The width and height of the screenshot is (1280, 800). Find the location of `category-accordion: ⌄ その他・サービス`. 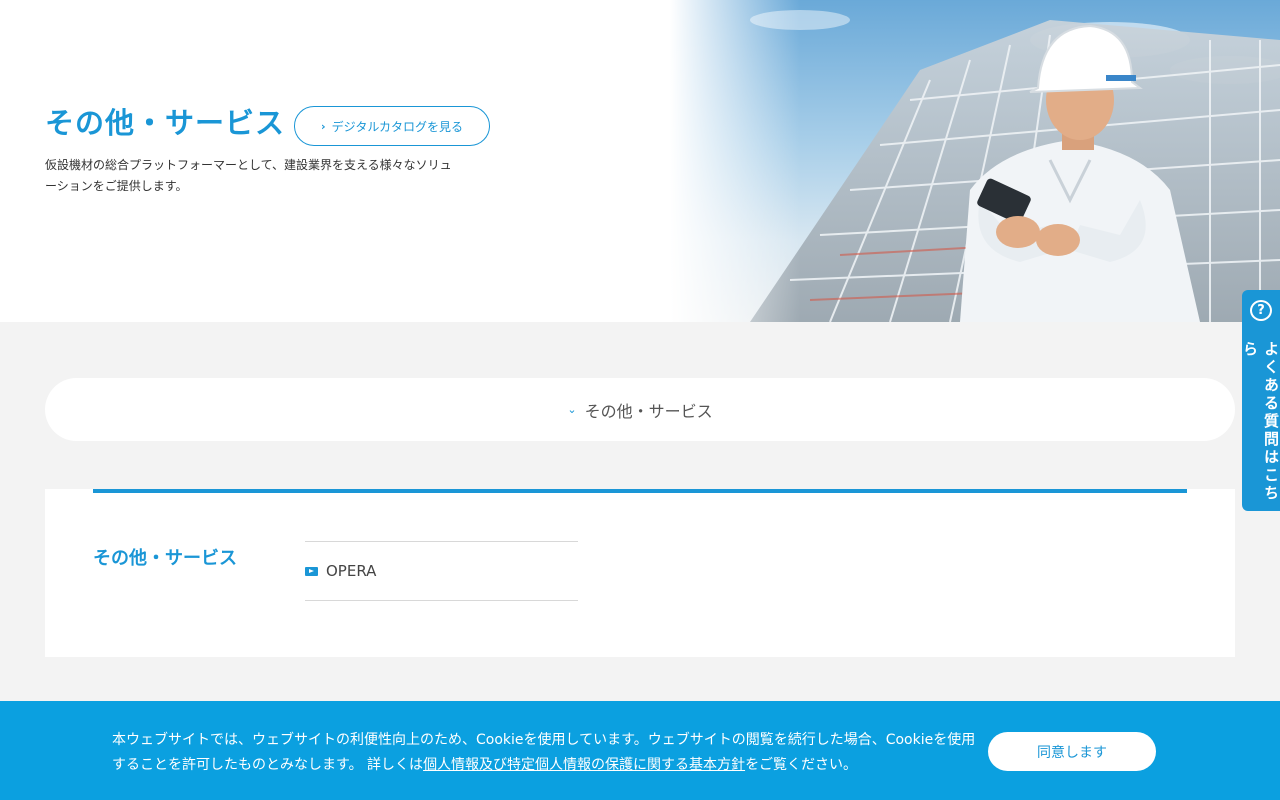

category-accordion: ⌄ その他・サービス is located at coordinates (640, 409).